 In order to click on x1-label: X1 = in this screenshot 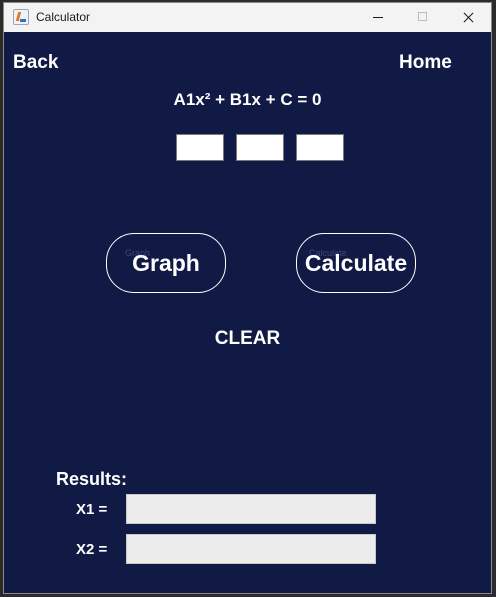, I will do `click(92, 509)`.